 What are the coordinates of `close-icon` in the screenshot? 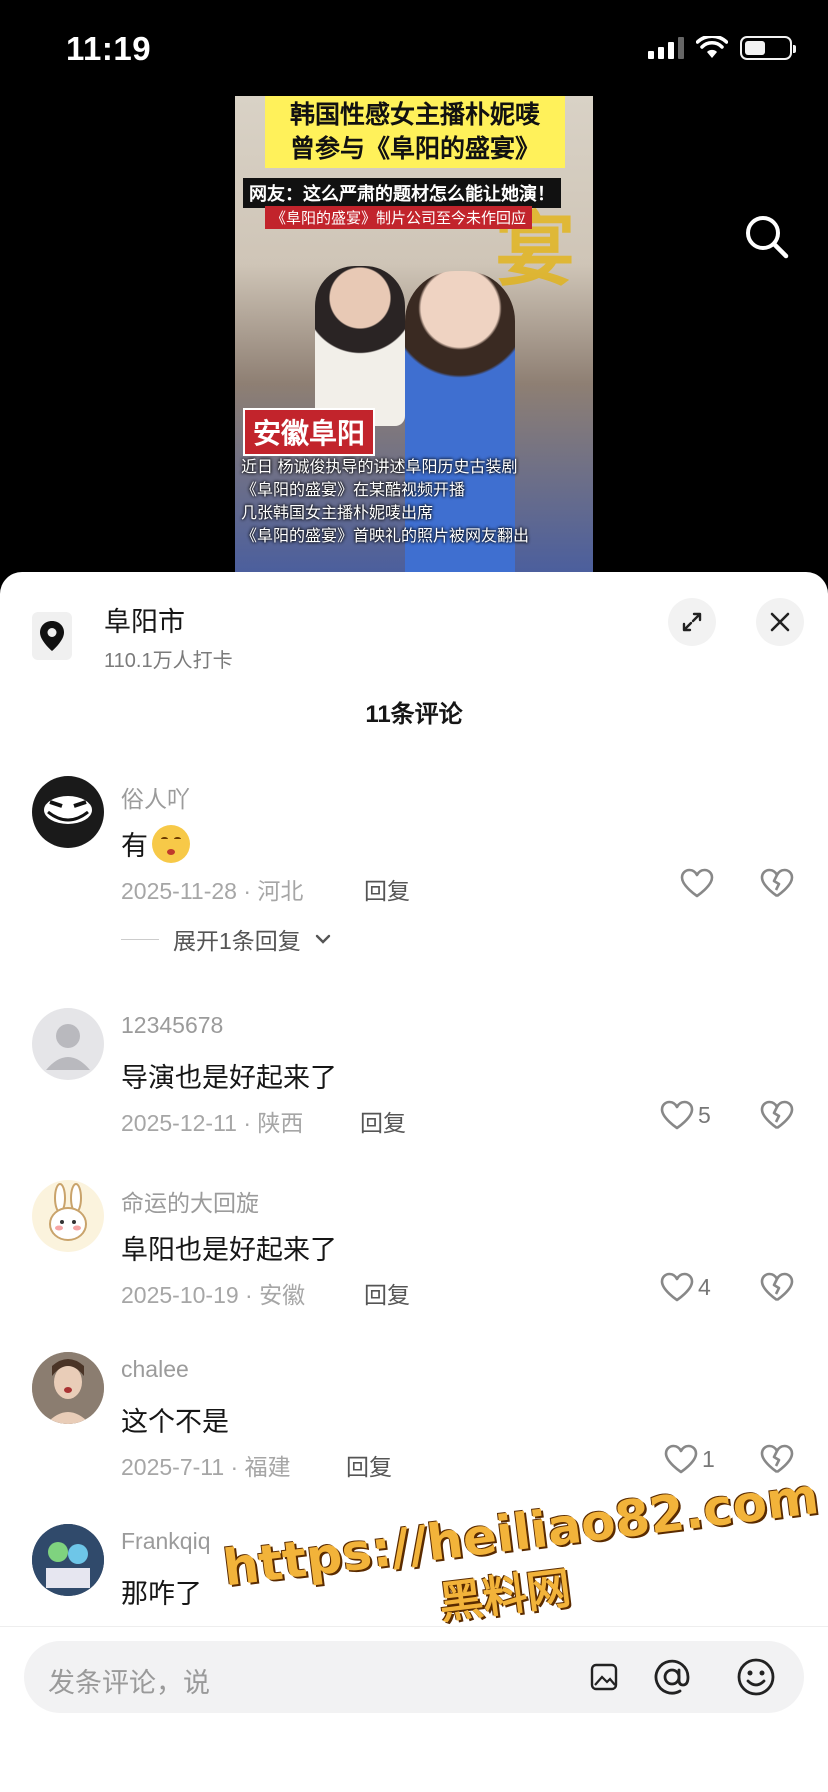 It's located at (780, 622).